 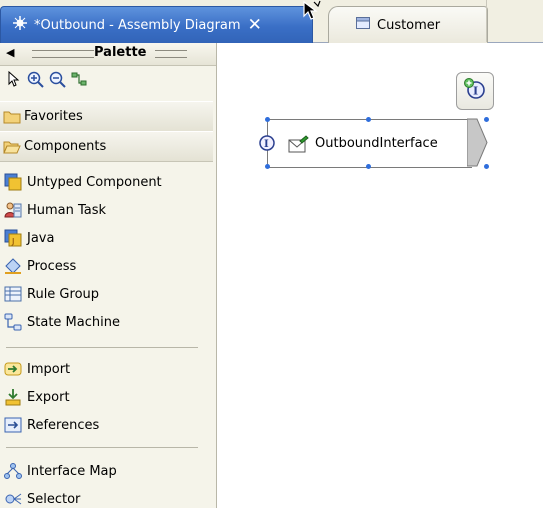 What do you see at coordinates (106, 496) in the screenshot?
I see `palette-item-selector: Selector` at bounding box center [106, 496].